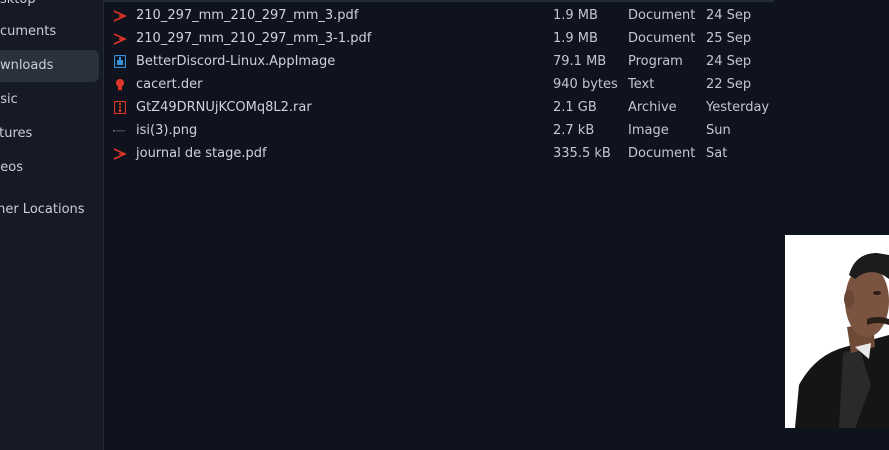 Image resolution: width=889 pixels, height=450 pixels. I want to click on file-size: 335.5 kB, so click(582, 153).